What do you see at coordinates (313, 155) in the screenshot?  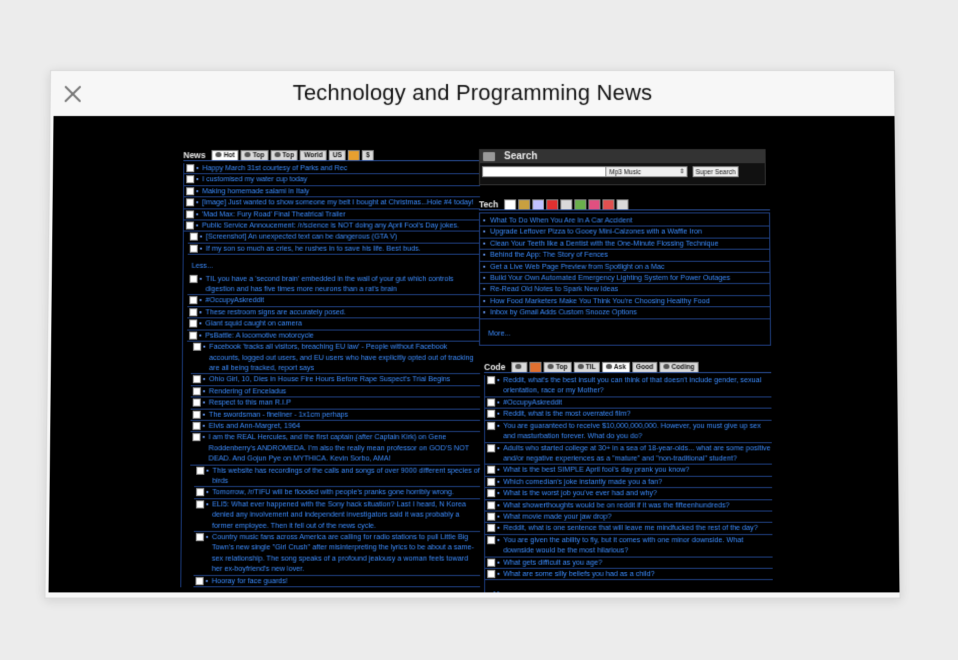 I see `tab-world: World` at bounding box center [313, 155].